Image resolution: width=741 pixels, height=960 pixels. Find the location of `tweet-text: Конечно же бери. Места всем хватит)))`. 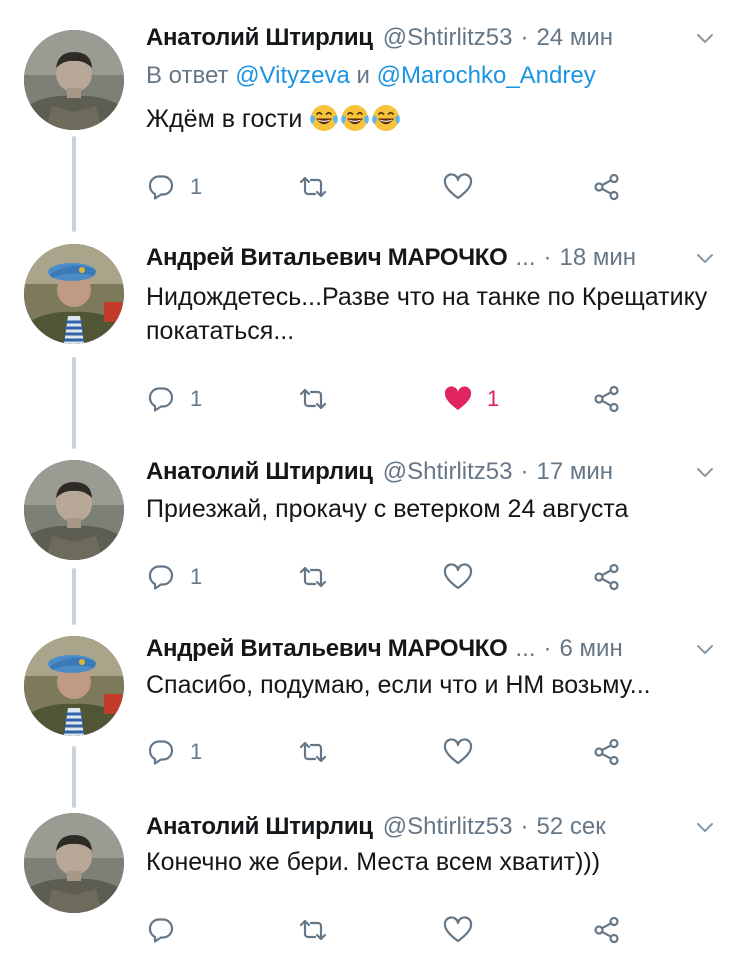

tweet-text: Конечно же бери. Места всем хватит))) is located at coordinates (433, 862).